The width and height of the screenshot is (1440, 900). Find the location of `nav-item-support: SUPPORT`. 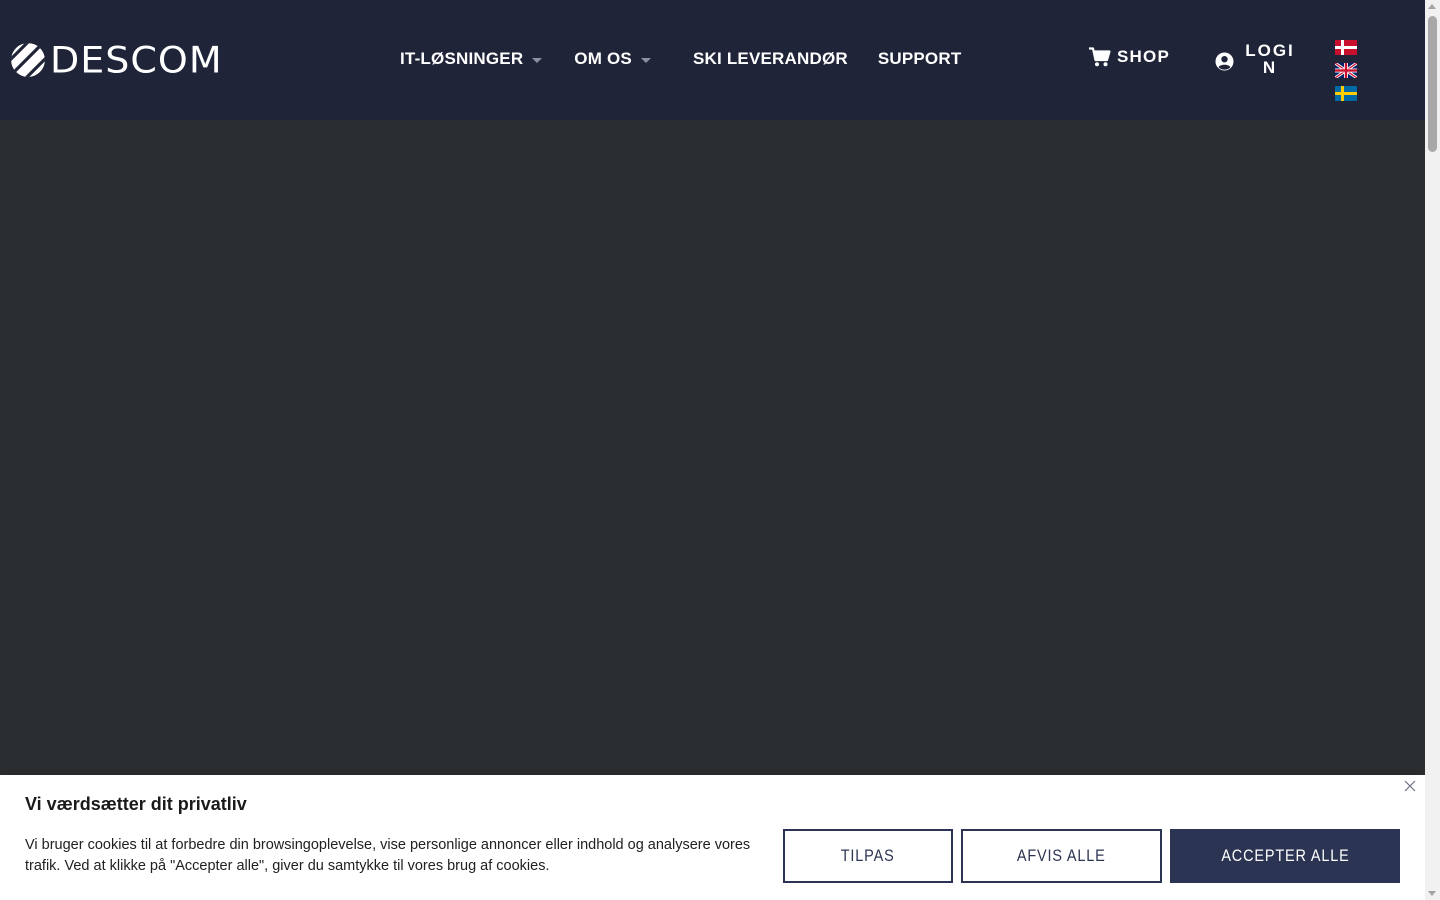

nav-item-support: SUPPORT is located at coordinates (920, 59).